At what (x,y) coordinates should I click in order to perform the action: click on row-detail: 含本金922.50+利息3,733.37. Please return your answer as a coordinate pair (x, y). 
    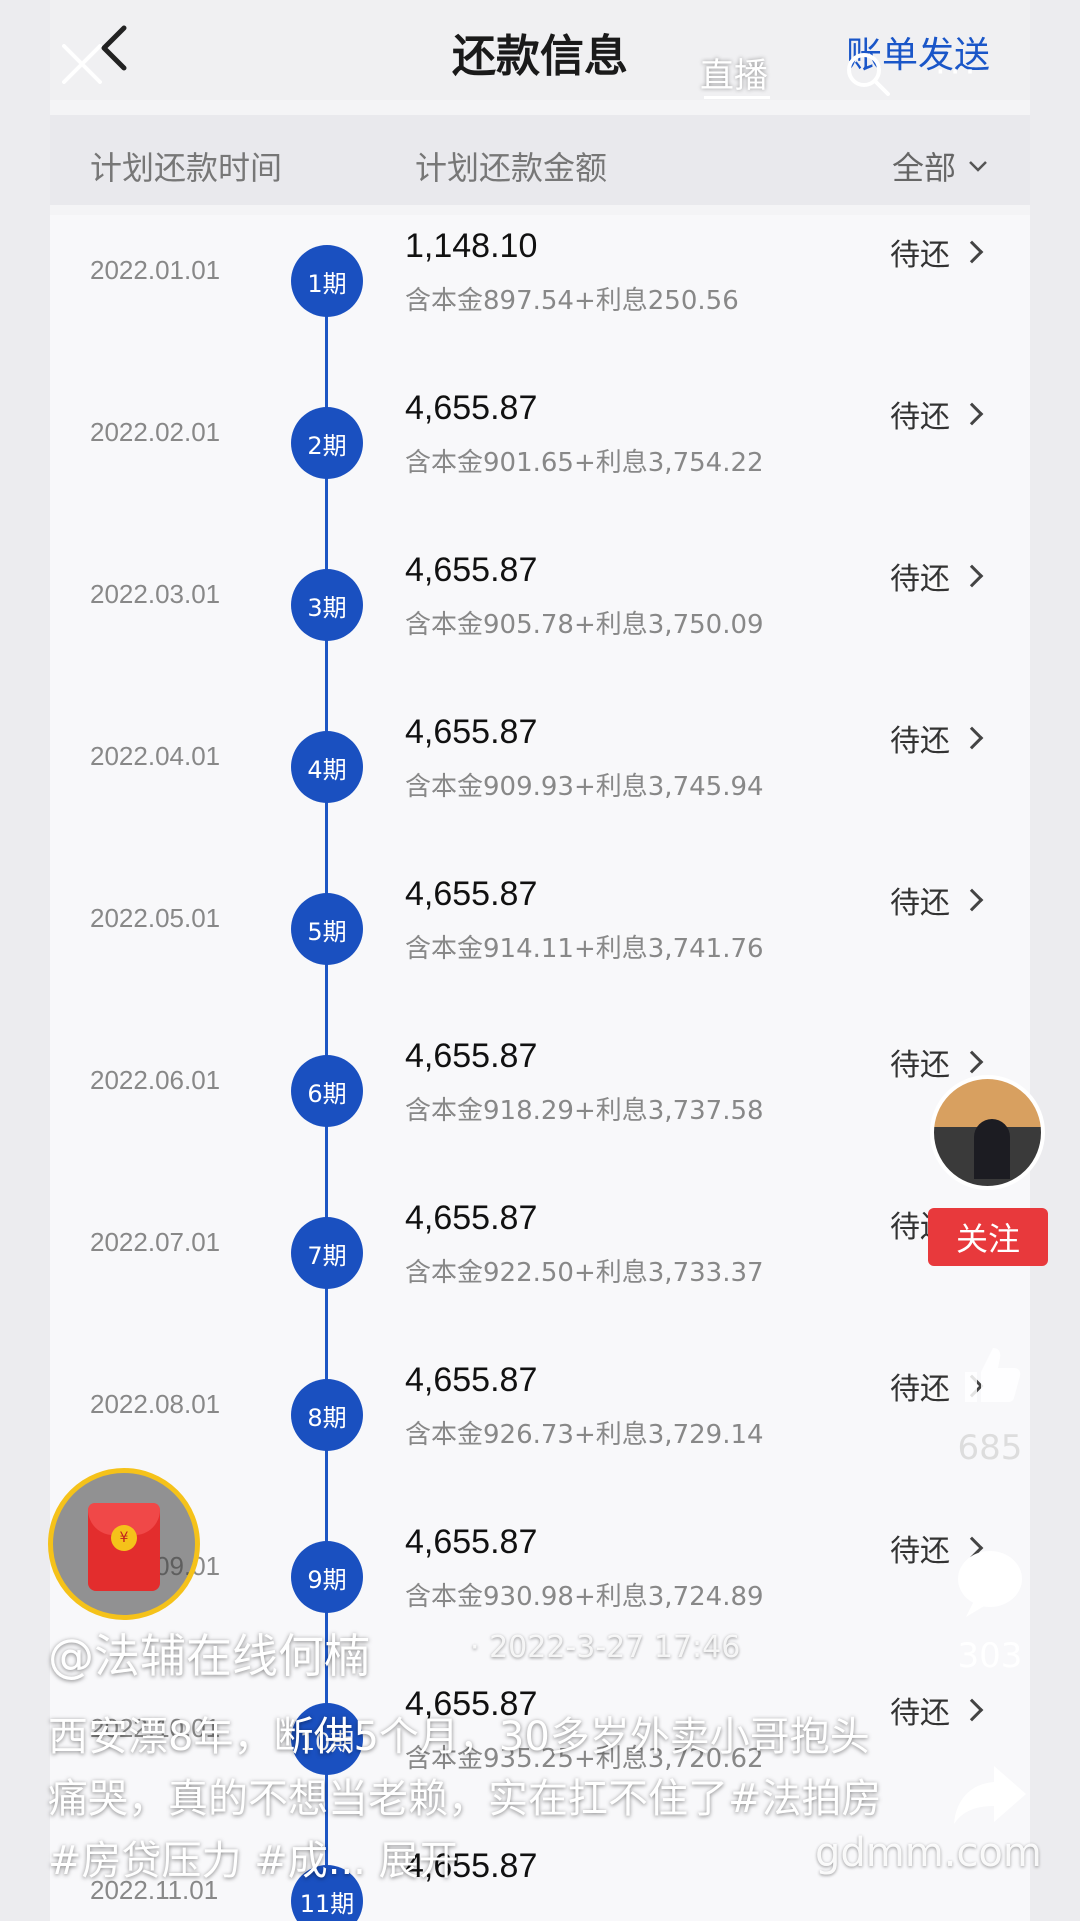
    Looking at the image, I should click on (584, 1273).